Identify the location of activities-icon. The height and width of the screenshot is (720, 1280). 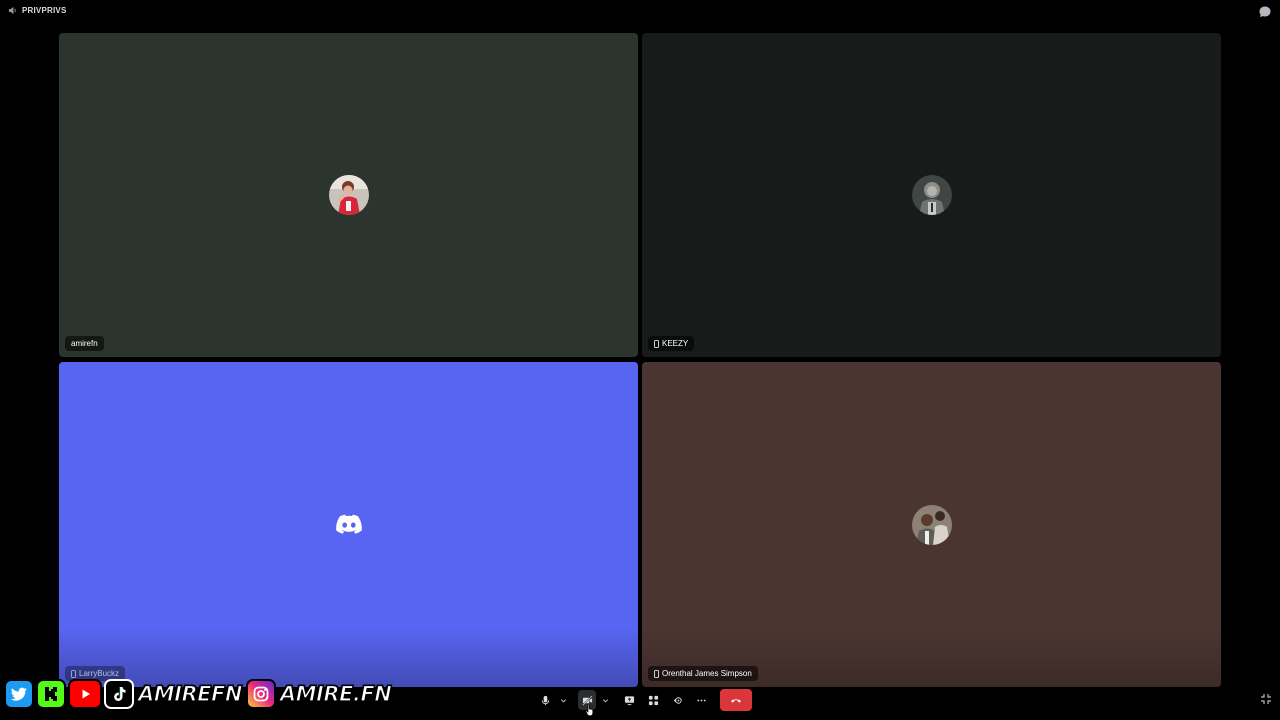
(653, 700).